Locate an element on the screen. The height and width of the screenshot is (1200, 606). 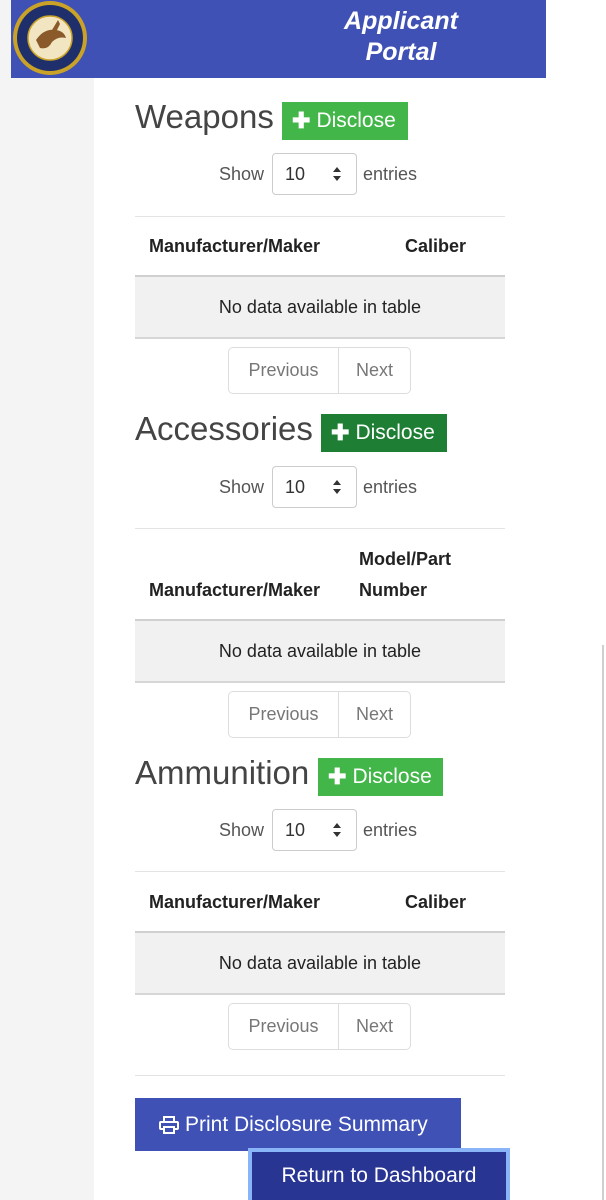
ammunition-disclose-button: ✚ Disclose is located at coordinates (380, 777).